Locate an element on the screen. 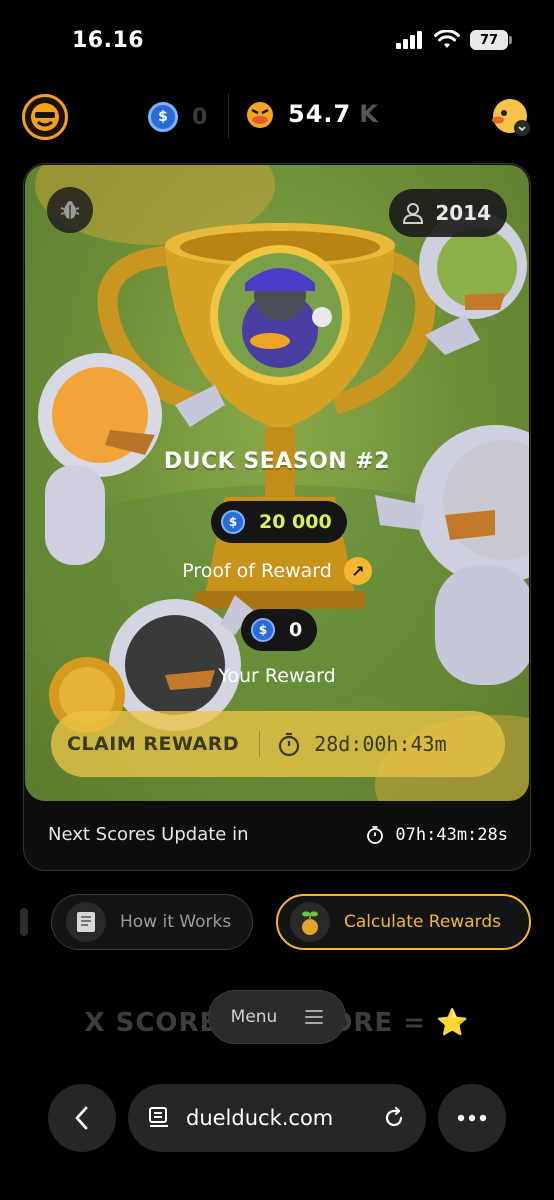 The width and height of the screenshot is (554, 1200). claim-countdown: 28d:00h:43m is located at coordinates (361, 744).